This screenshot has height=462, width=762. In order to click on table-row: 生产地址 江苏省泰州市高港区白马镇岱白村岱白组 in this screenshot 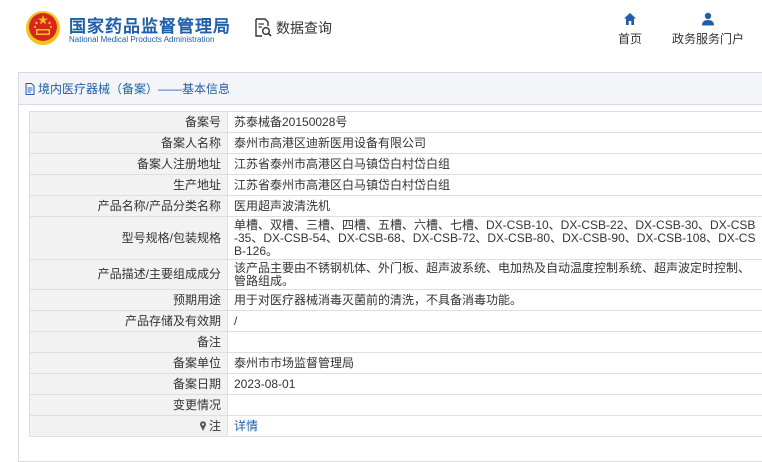, I will do `click(395, 185)`.